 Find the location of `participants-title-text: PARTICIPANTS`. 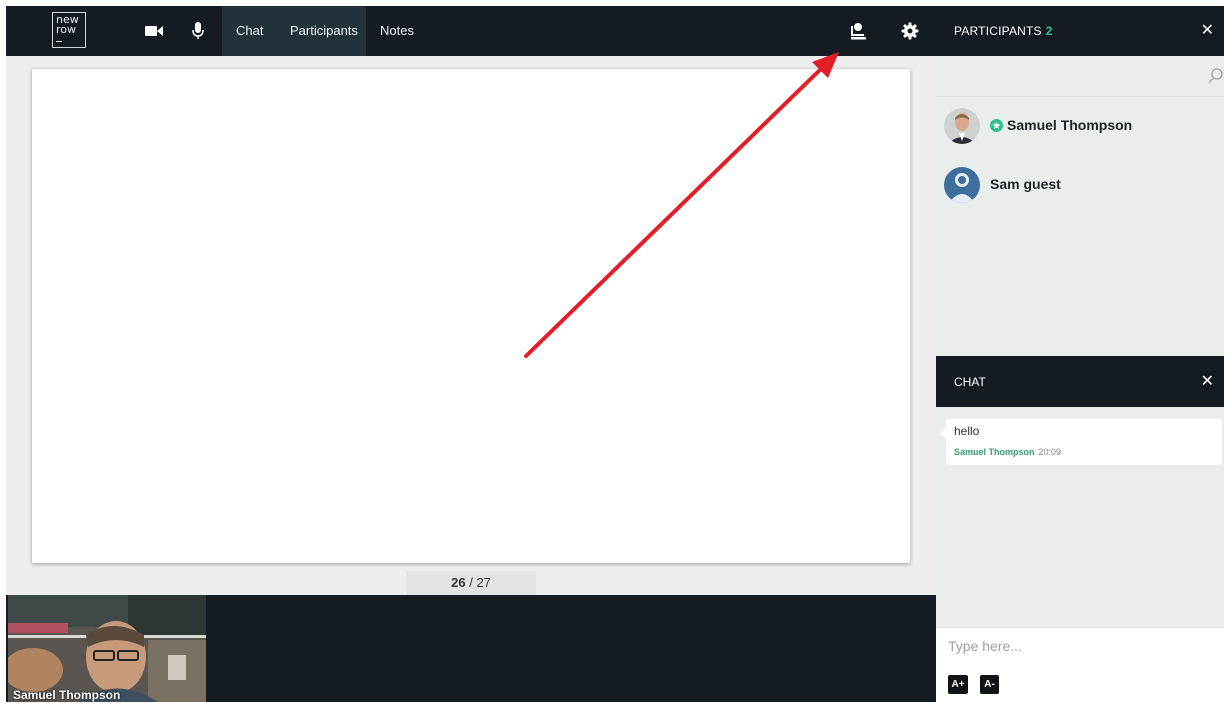

participants-title-text: PARTICIPANTS is located at coordinates (998, 31).